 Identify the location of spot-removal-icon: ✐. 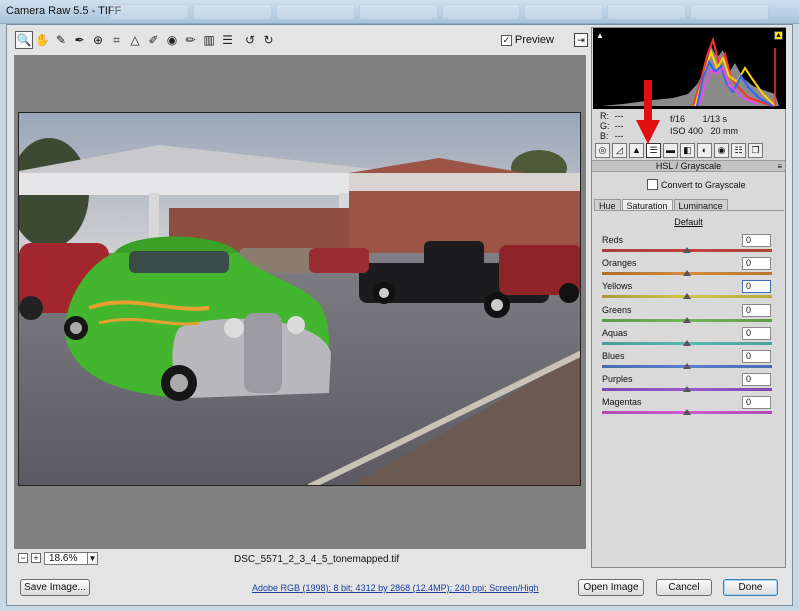
(154, 40).